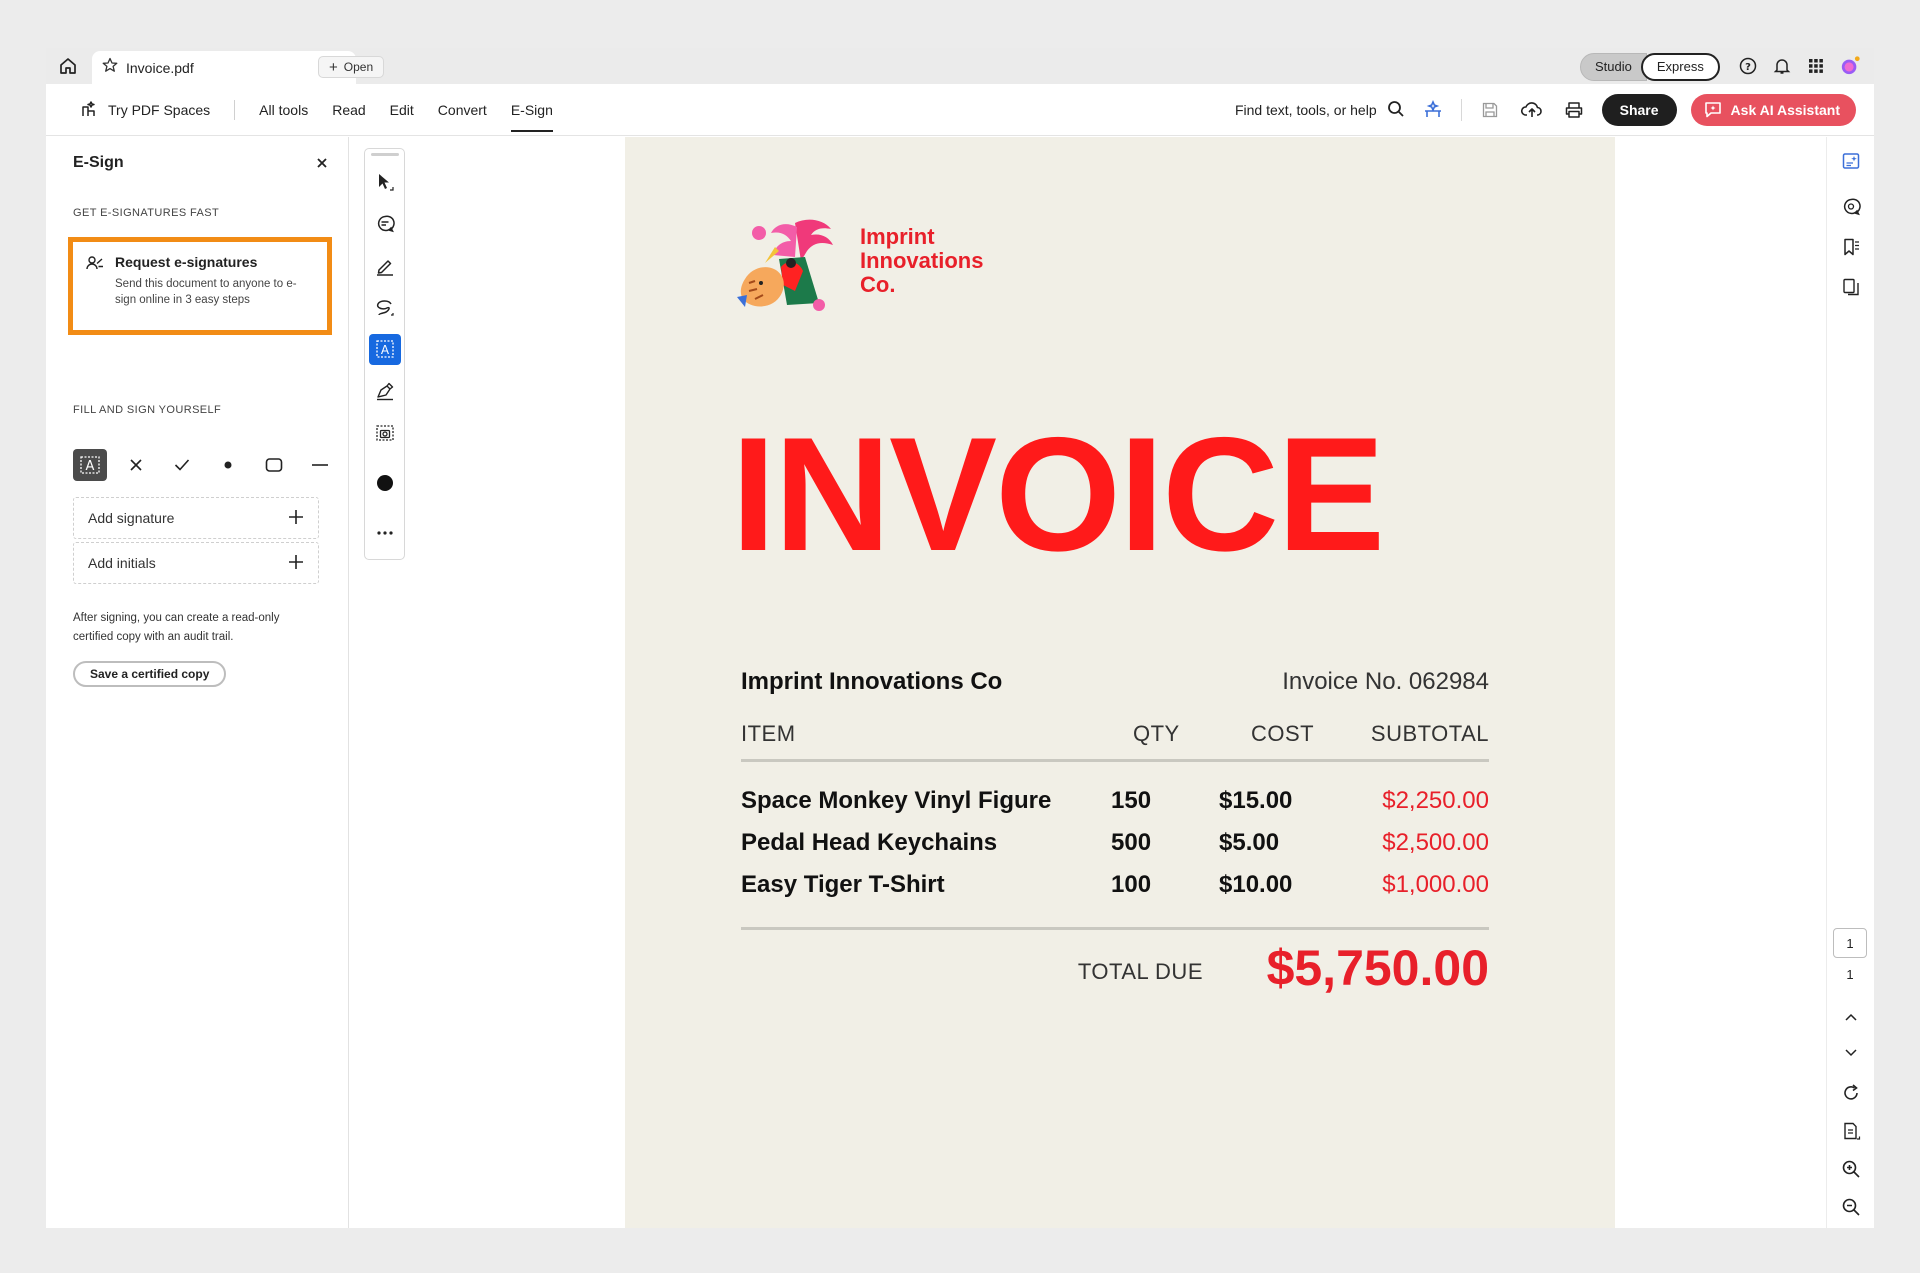  Describe the element at coordinates (90, 110) in the screenshot. I see `spaces-icon` at that location.